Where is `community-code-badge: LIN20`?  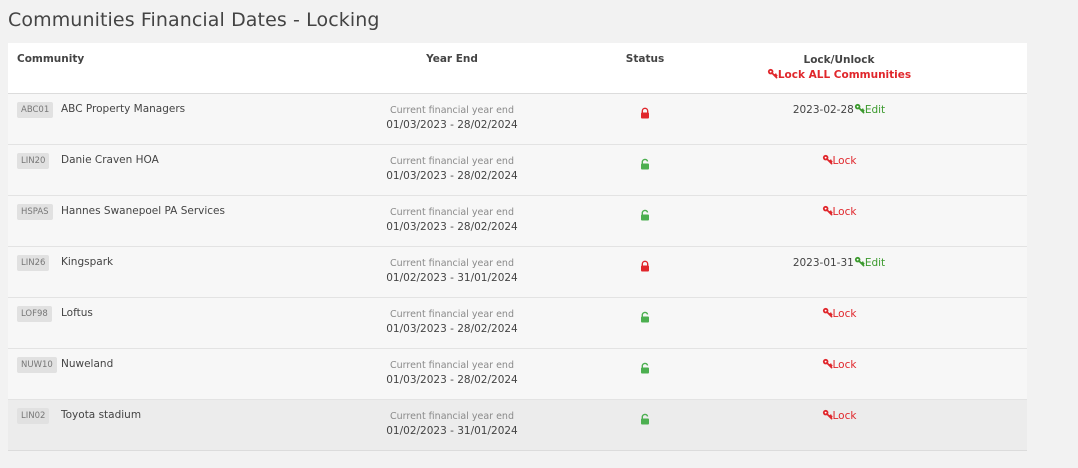 community-code-badge: LIN20 is located at coordinates (33, 161).